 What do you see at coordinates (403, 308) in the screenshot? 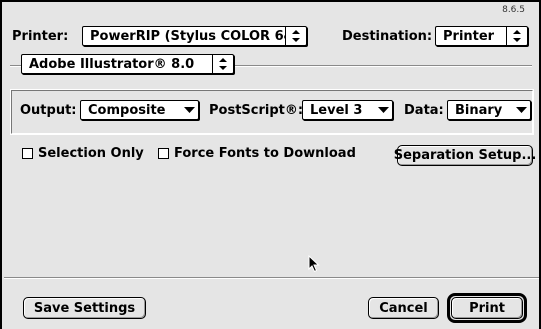
I see `cancel-button: Cancel` at bounding box center [403, 308].